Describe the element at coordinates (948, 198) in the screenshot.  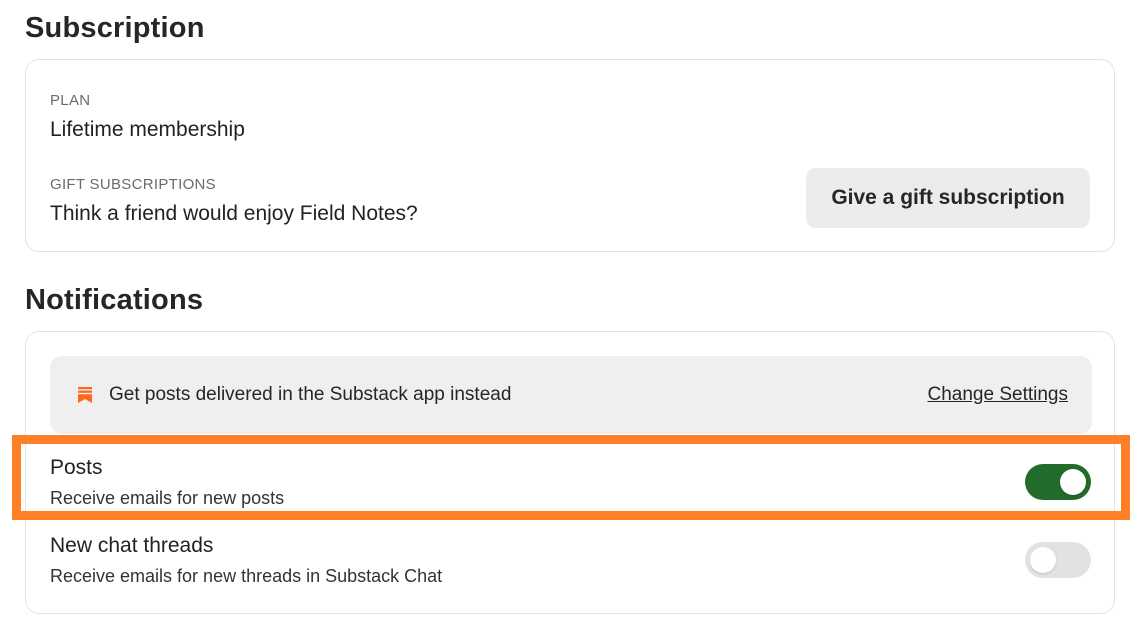
I see `give-gift-subscription-button: Give a gift subscription` at that location.